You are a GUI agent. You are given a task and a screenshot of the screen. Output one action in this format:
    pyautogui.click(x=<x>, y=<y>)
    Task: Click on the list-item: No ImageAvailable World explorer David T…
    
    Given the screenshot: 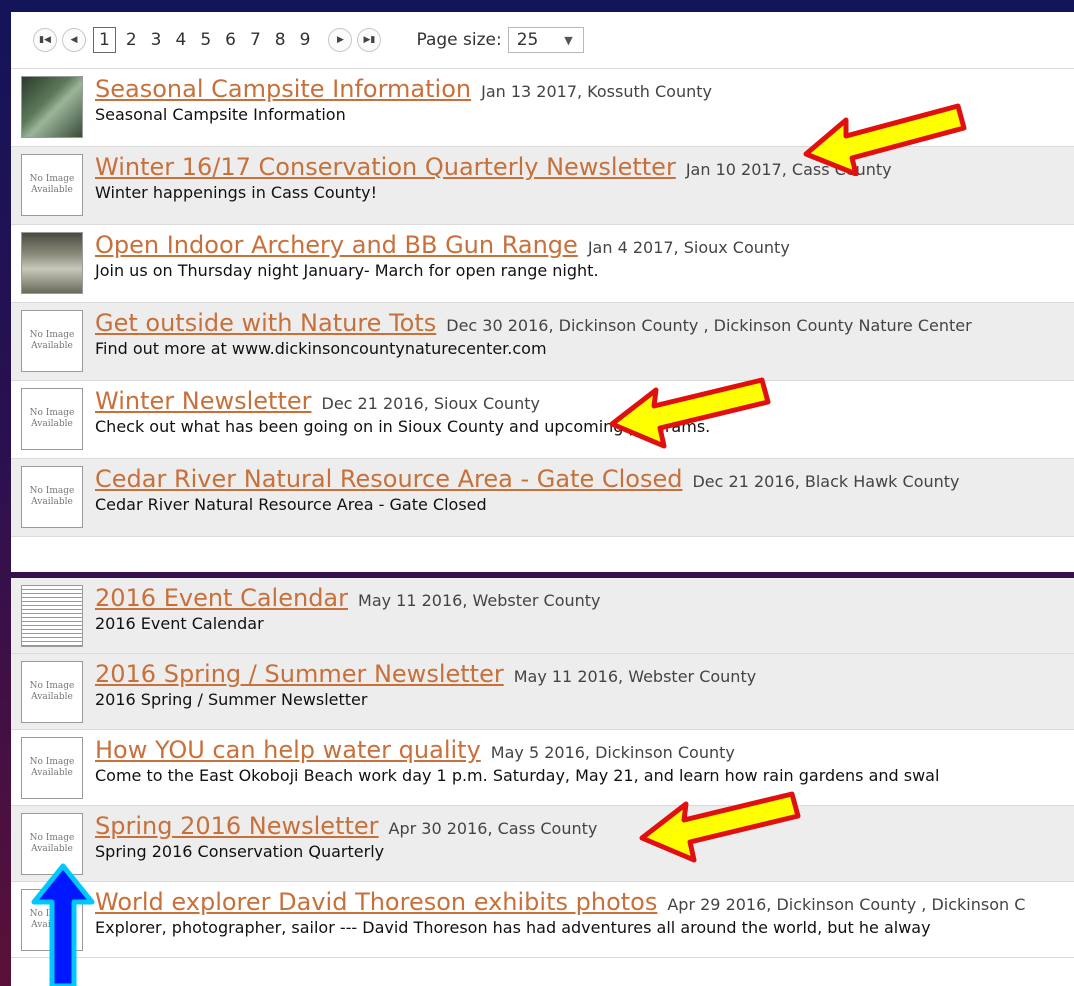 What is the action you would take?
    pyautogui.click(x=542, y=920)
    